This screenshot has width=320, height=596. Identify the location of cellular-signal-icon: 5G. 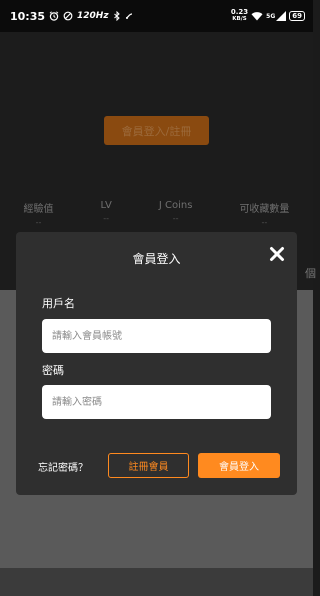
(276, 16).